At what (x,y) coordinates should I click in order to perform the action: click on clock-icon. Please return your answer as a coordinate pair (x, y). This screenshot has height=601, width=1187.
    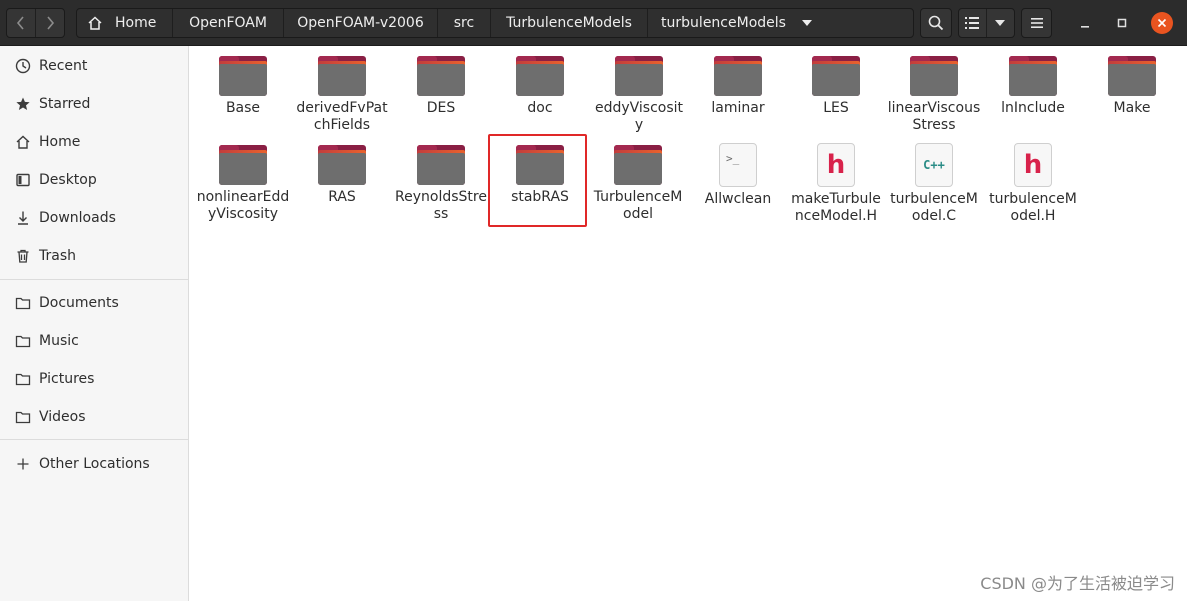
    Looking at the image, I should click on (23, 66).